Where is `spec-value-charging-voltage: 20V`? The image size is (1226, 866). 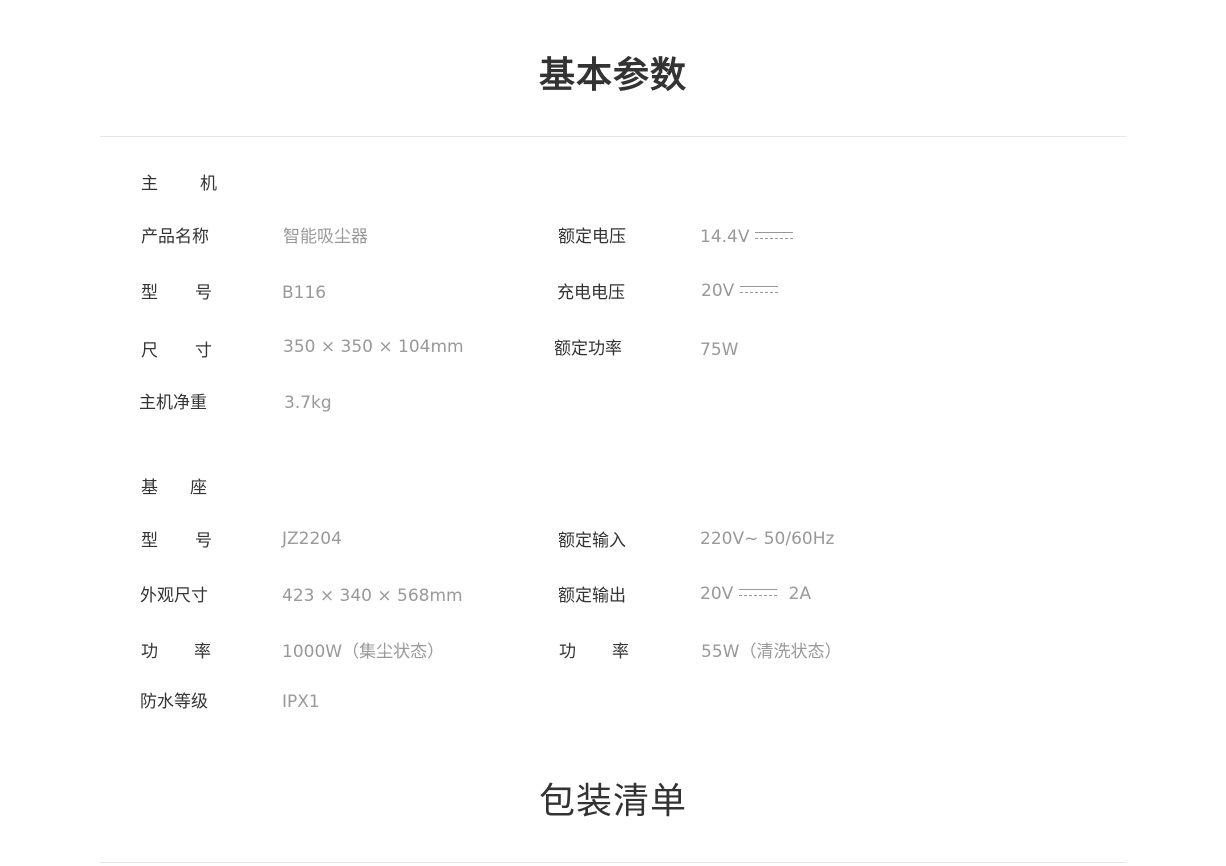
spec-value-charging-voltage: 20V is located at coordinates (740, 291).